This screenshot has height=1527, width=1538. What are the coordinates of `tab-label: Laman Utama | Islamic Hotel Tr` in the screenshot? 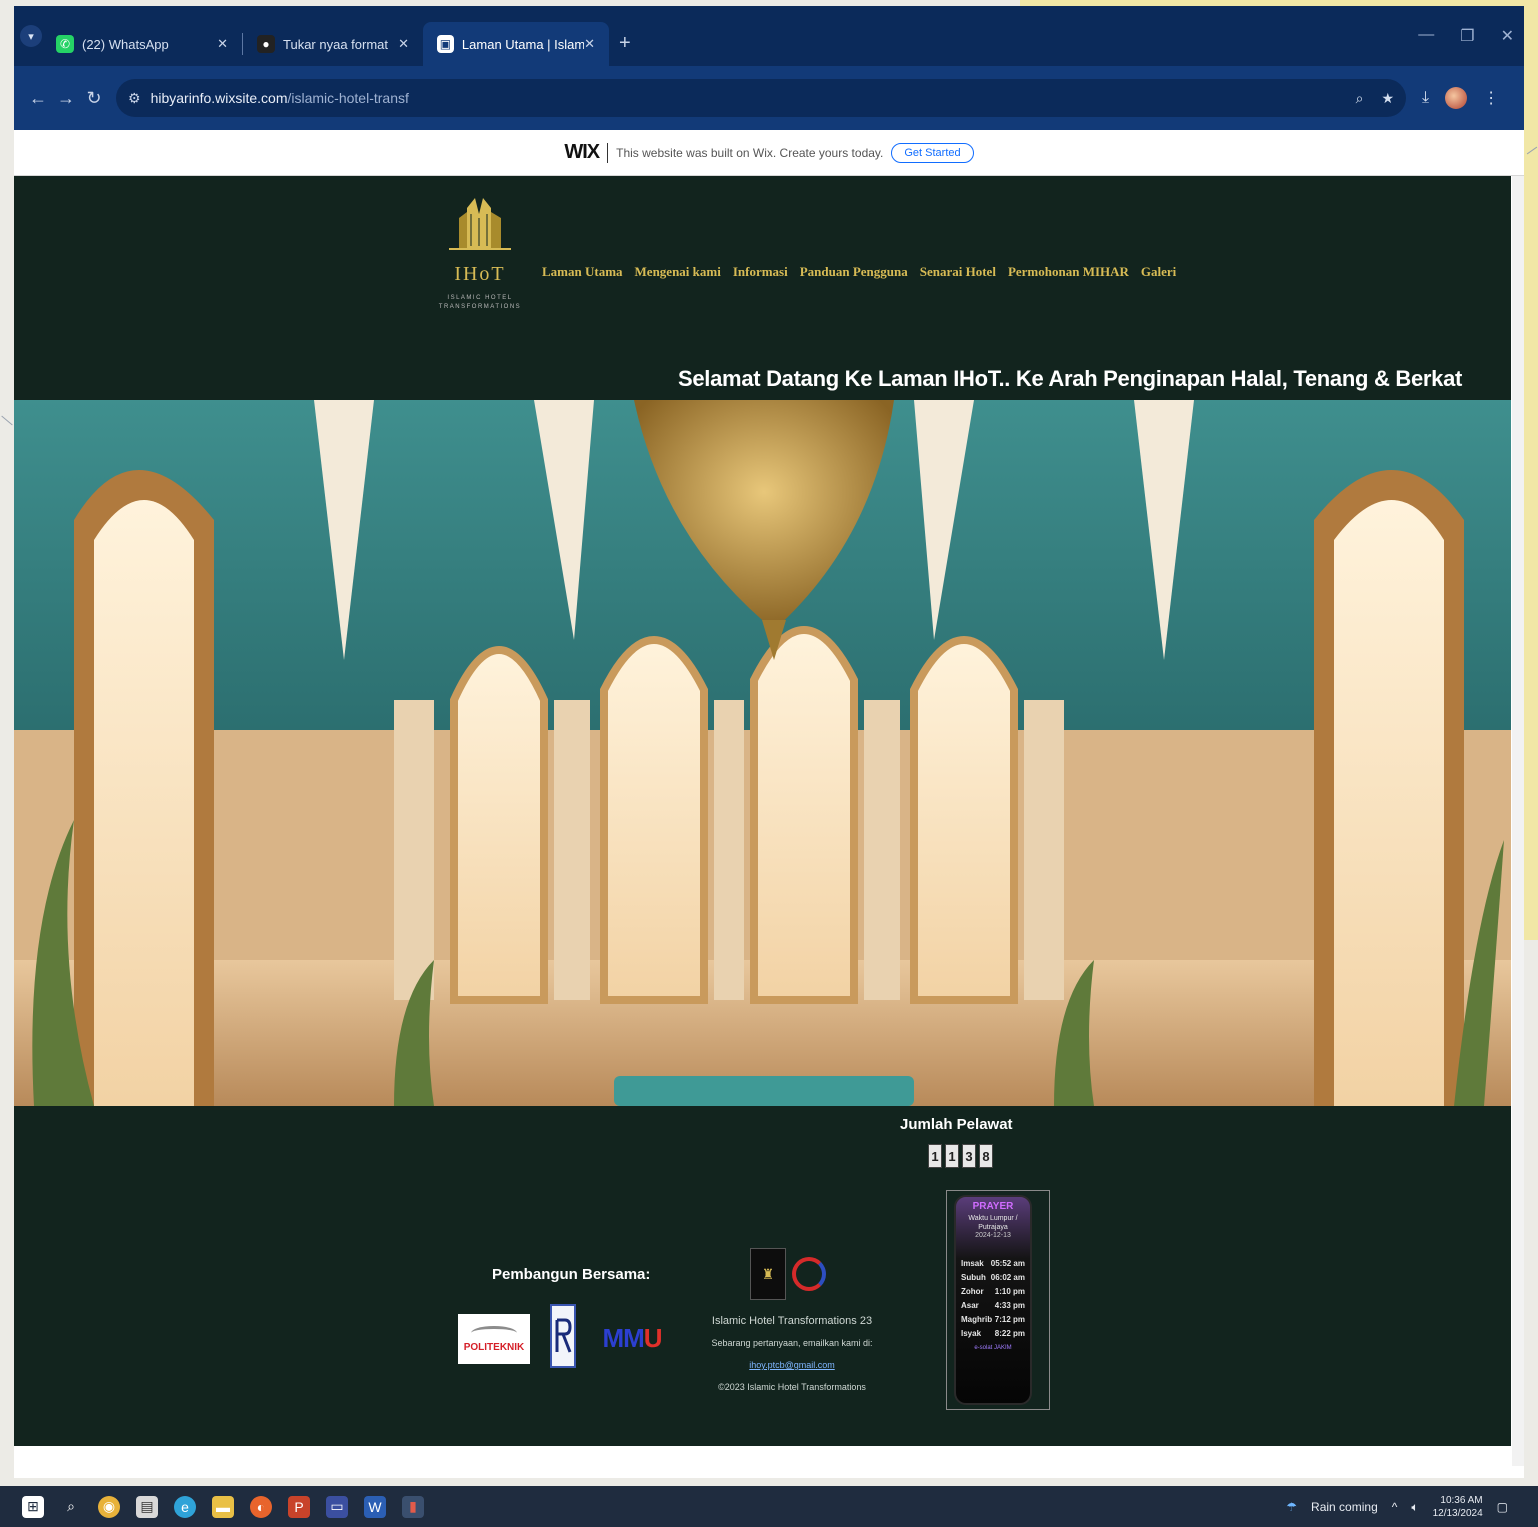 It's located at (523, 44).